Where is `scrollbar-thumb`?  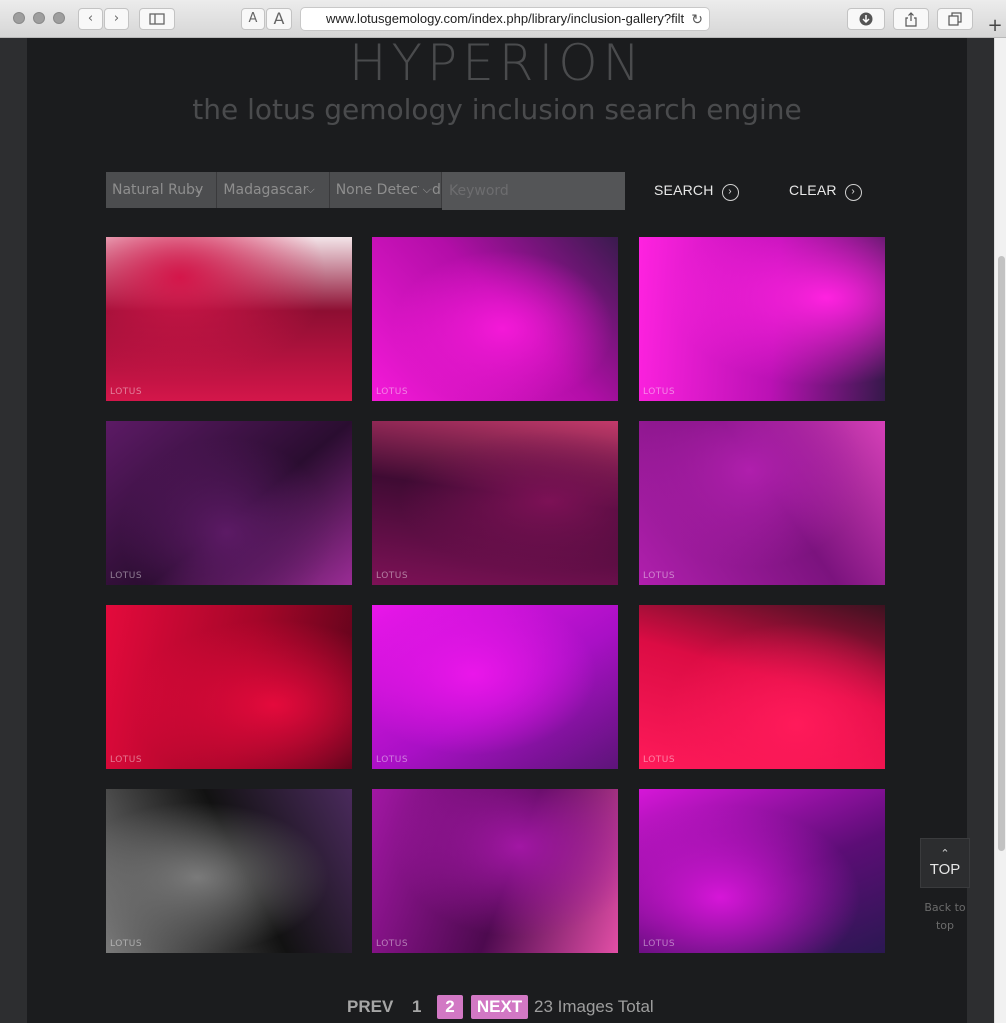 scrollbar-thumb is located at coordinates (1001, 553).